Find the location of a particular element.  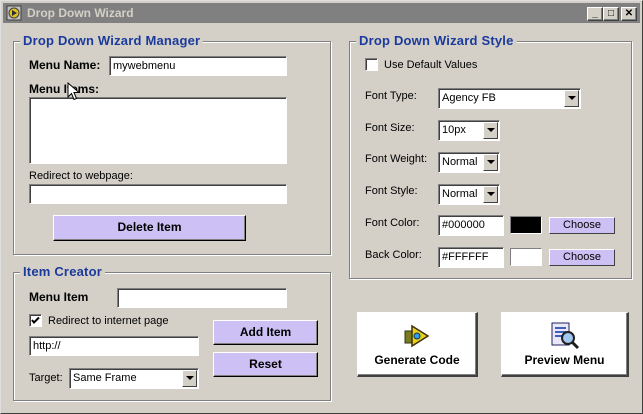

menu-items-label: Menu Items: is located at coordinates (64, 89).